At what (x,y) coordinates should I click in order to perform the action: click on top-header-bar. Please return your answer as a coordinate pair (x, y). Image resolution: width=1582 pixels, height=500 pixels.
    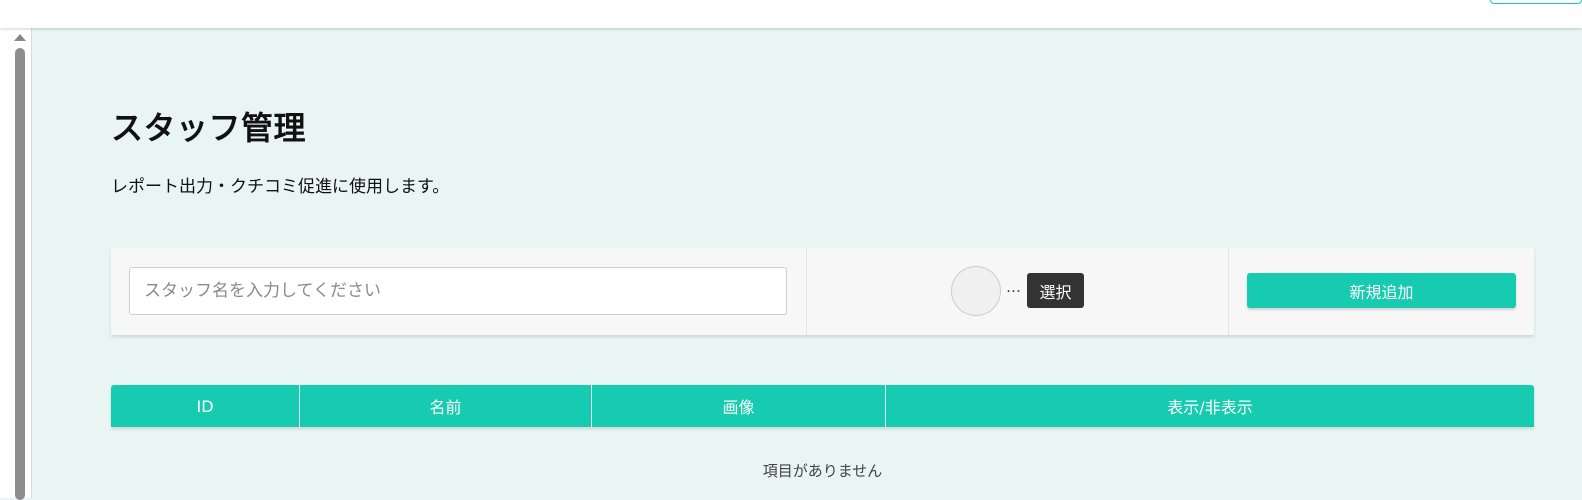
    Looking at the image, I should click on (791, 14).